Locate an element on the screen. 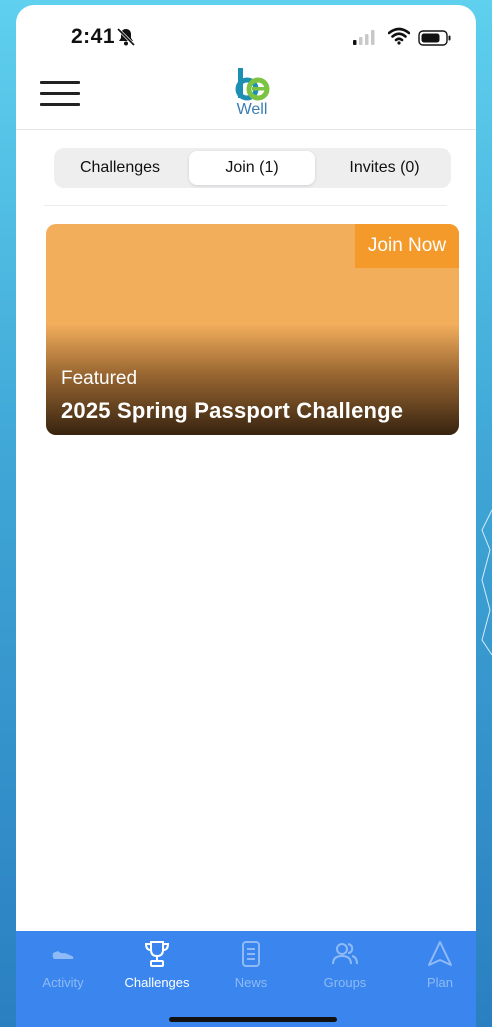  status-bar: 2:41 is located at coordinates (246, 33).